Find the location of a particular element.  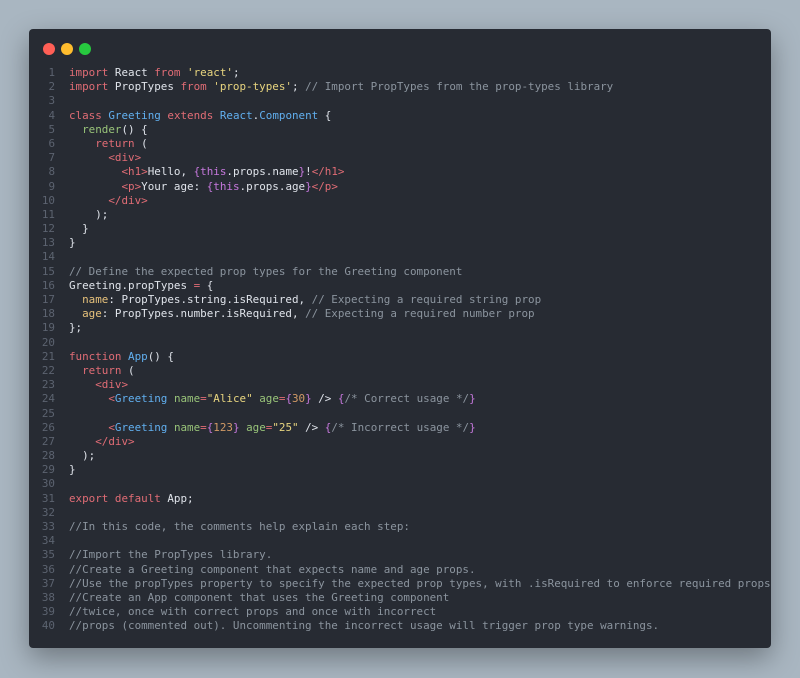

line-number: 9 is located at coordinates (51, 186).